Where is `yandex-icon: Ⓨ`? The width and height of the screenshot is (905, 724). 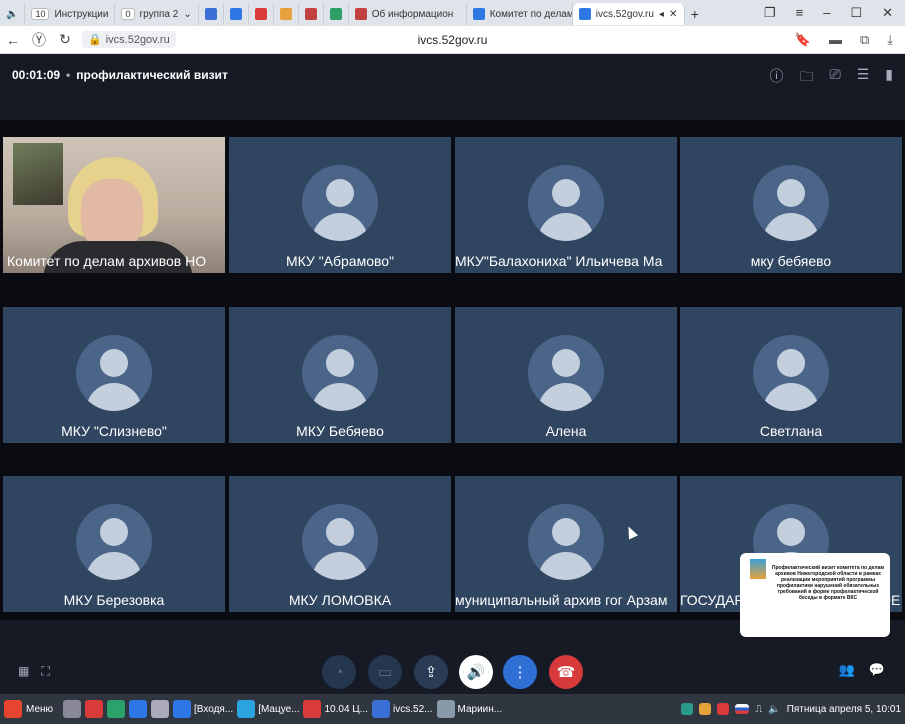
yandex-icon: Ⓨ is located at coordinates (39, 40).